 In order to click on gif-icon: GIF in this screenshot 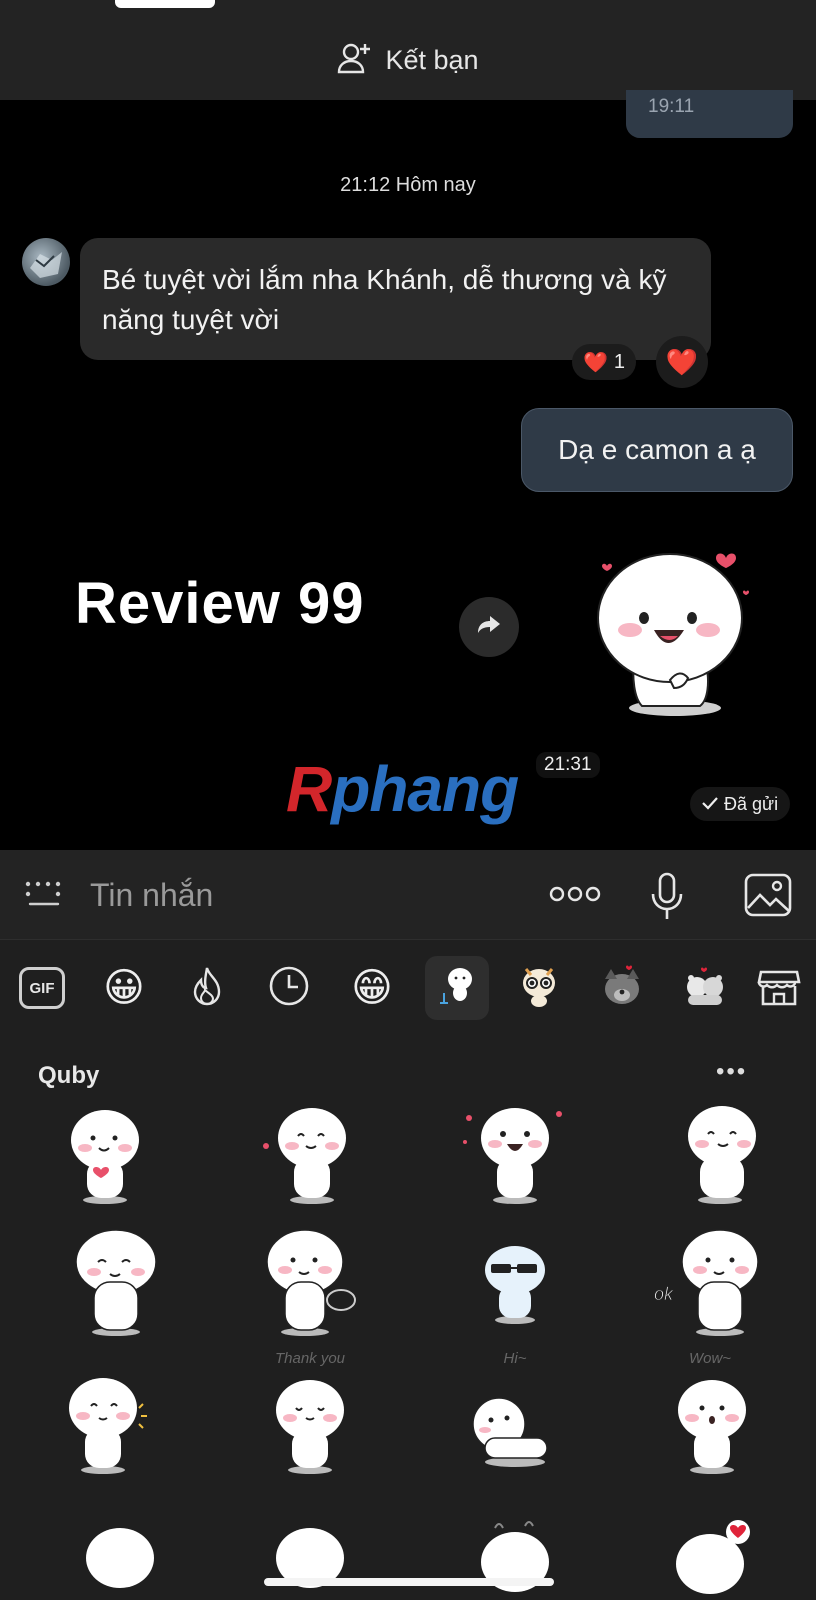, I will do `click(42, 988)`.